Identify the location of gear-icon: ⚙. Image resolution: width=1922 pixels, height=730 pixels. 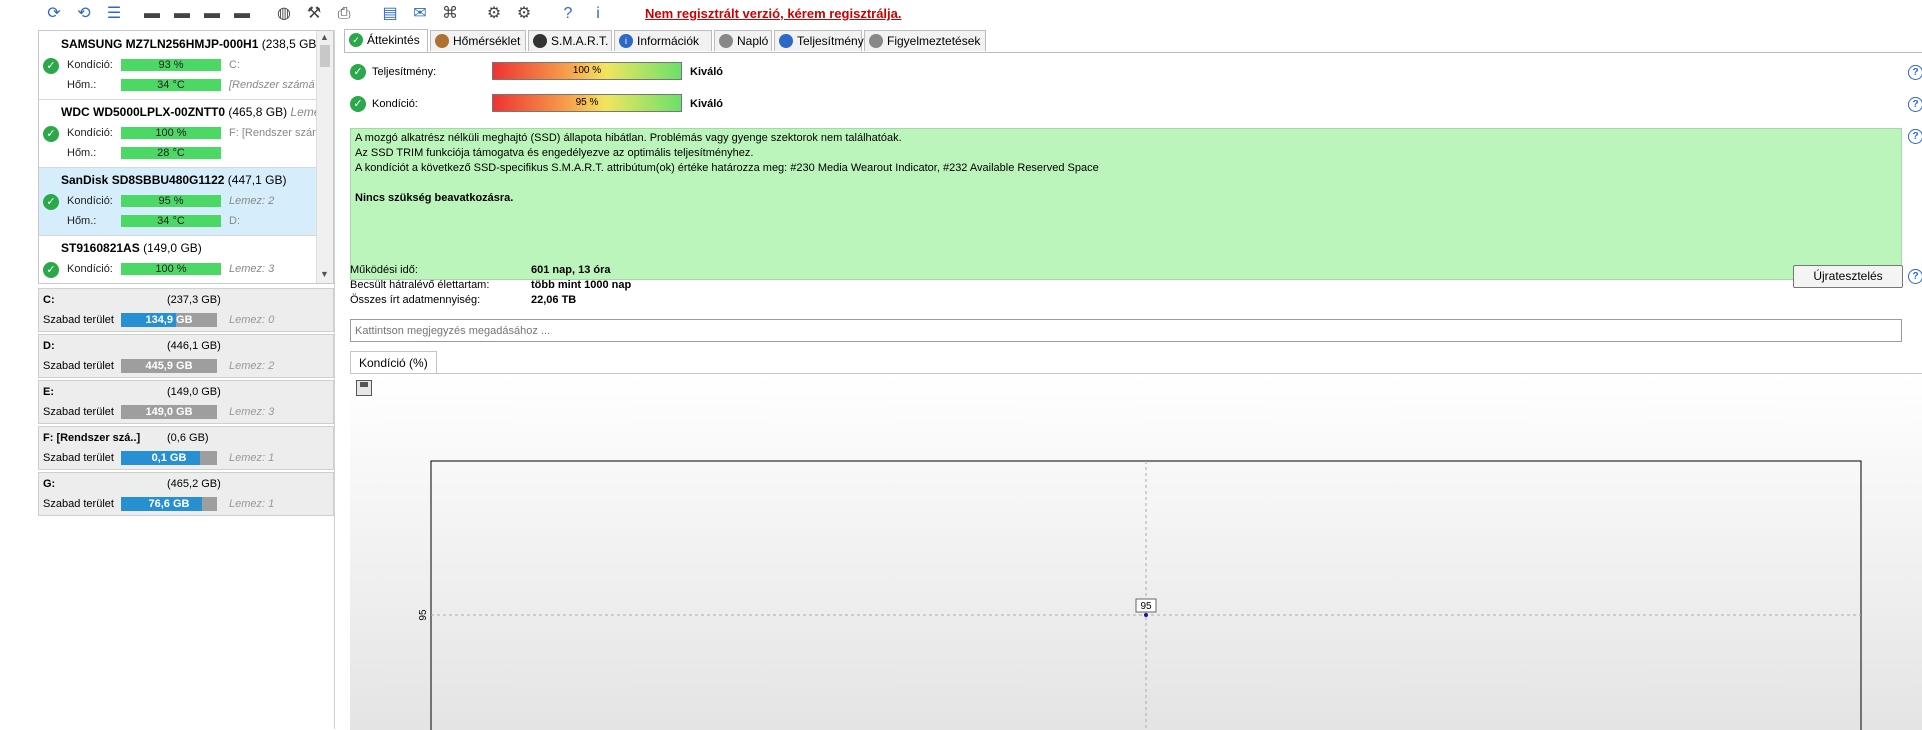
(494, 14).